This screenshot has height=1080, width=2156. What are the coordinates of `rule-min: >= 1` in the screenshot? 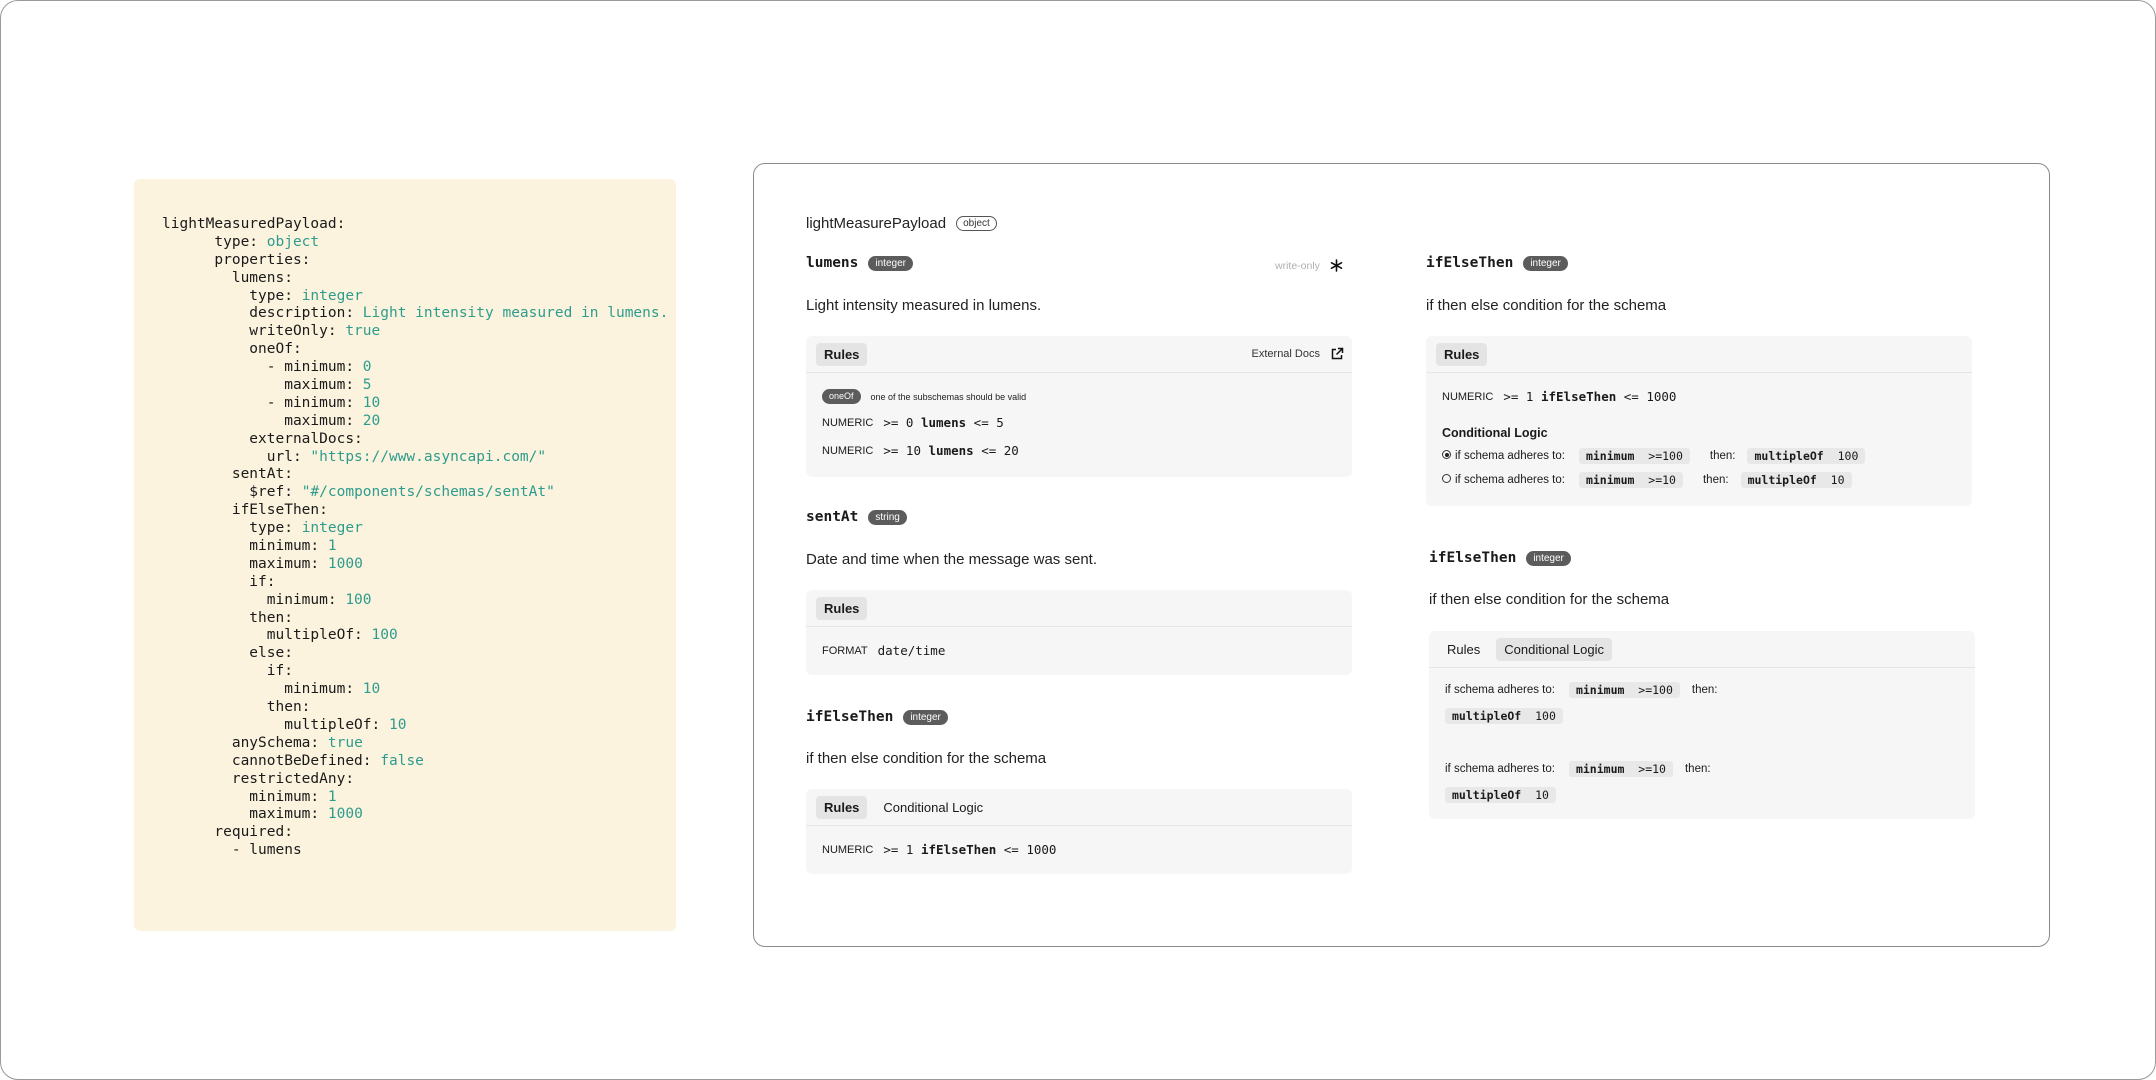 It's located at (898, 849).